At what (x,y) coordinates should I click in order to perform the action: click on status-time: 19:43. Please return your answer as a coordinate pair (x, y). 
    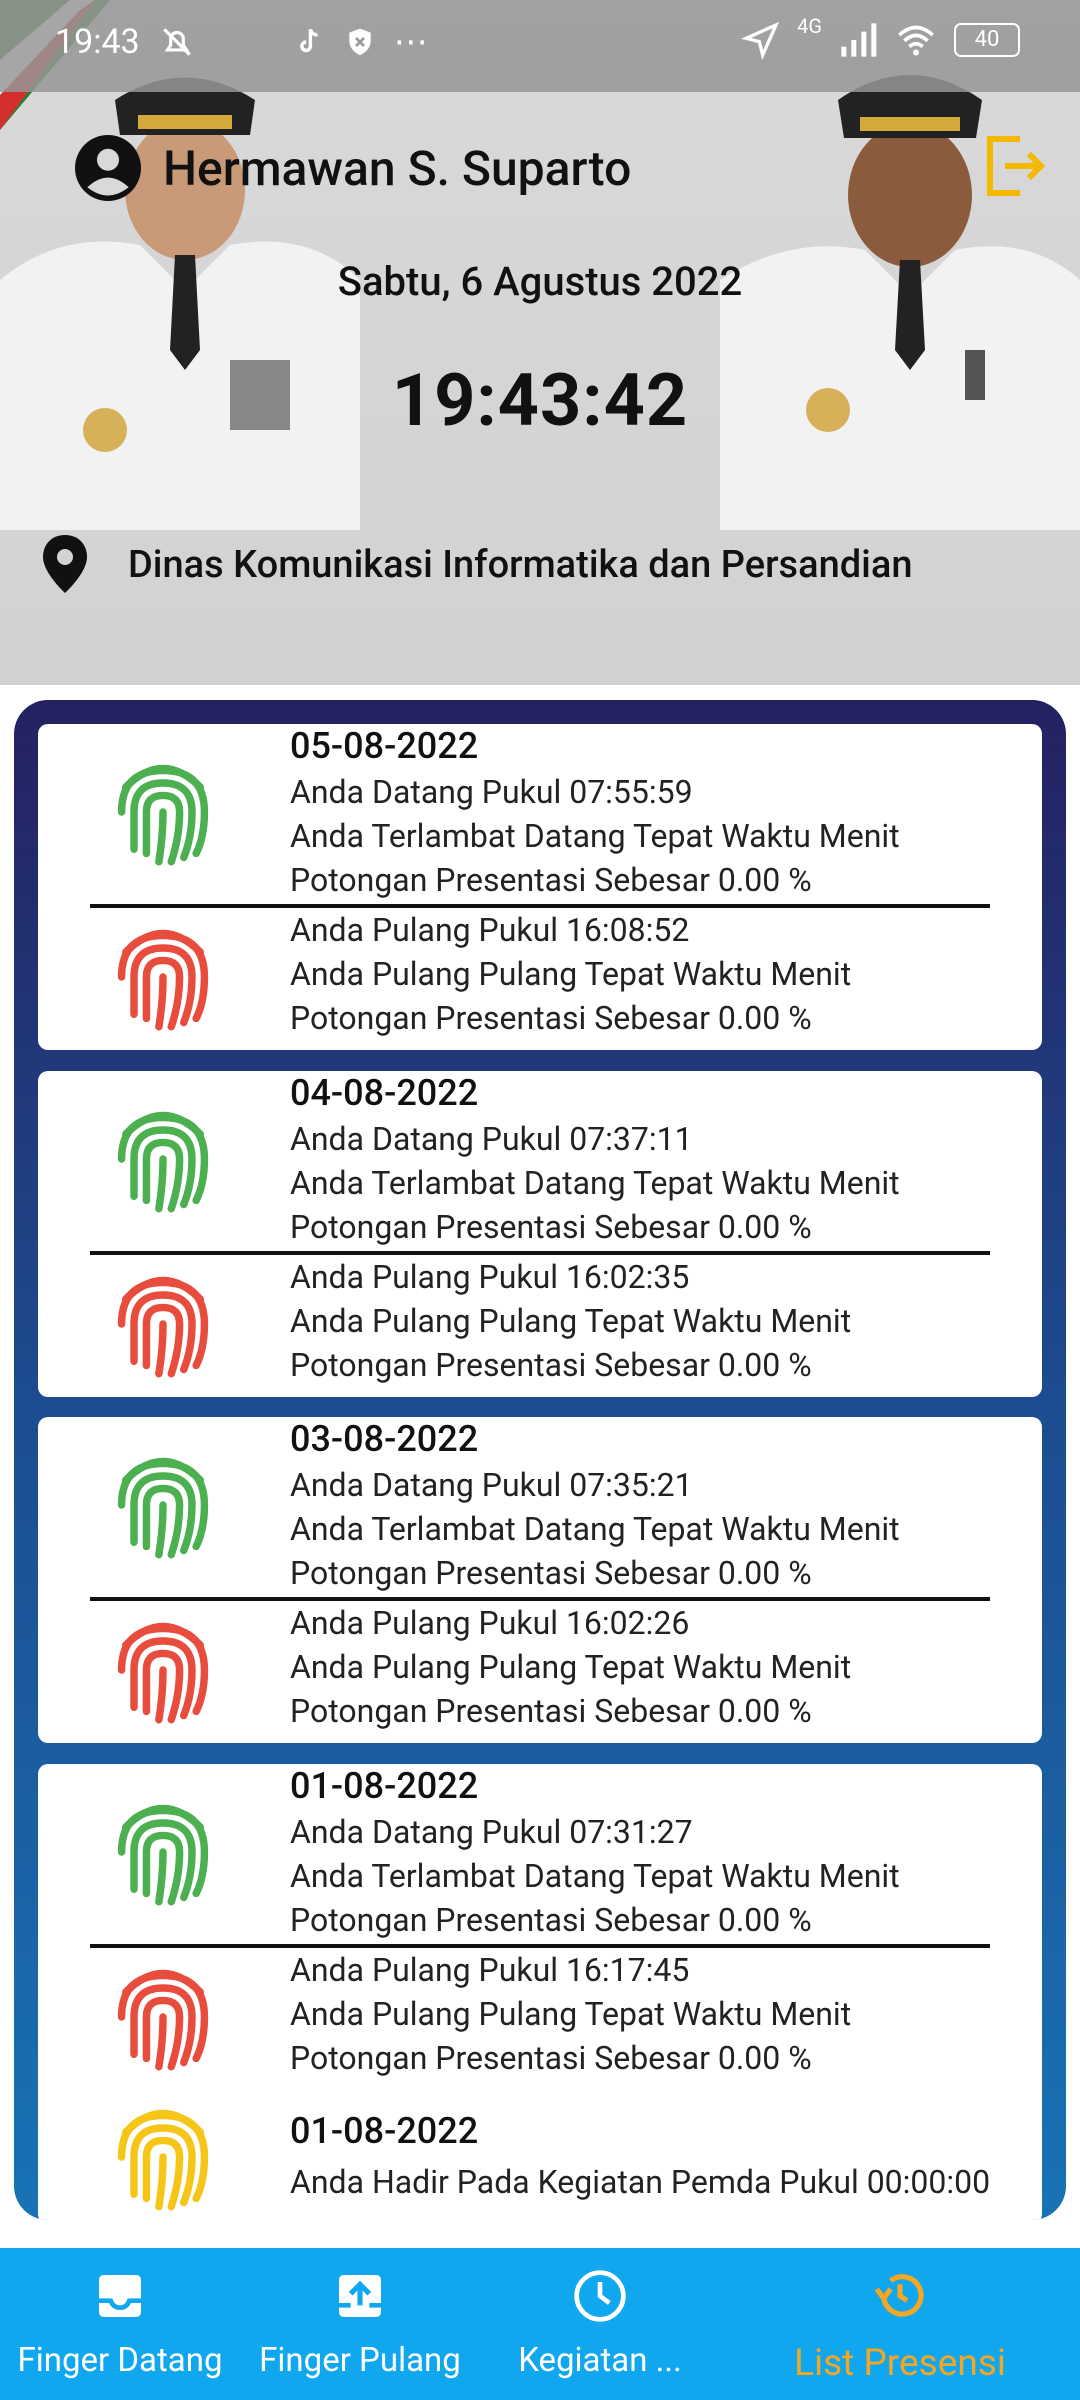
    Looking at the image, I should click on (97, 42).